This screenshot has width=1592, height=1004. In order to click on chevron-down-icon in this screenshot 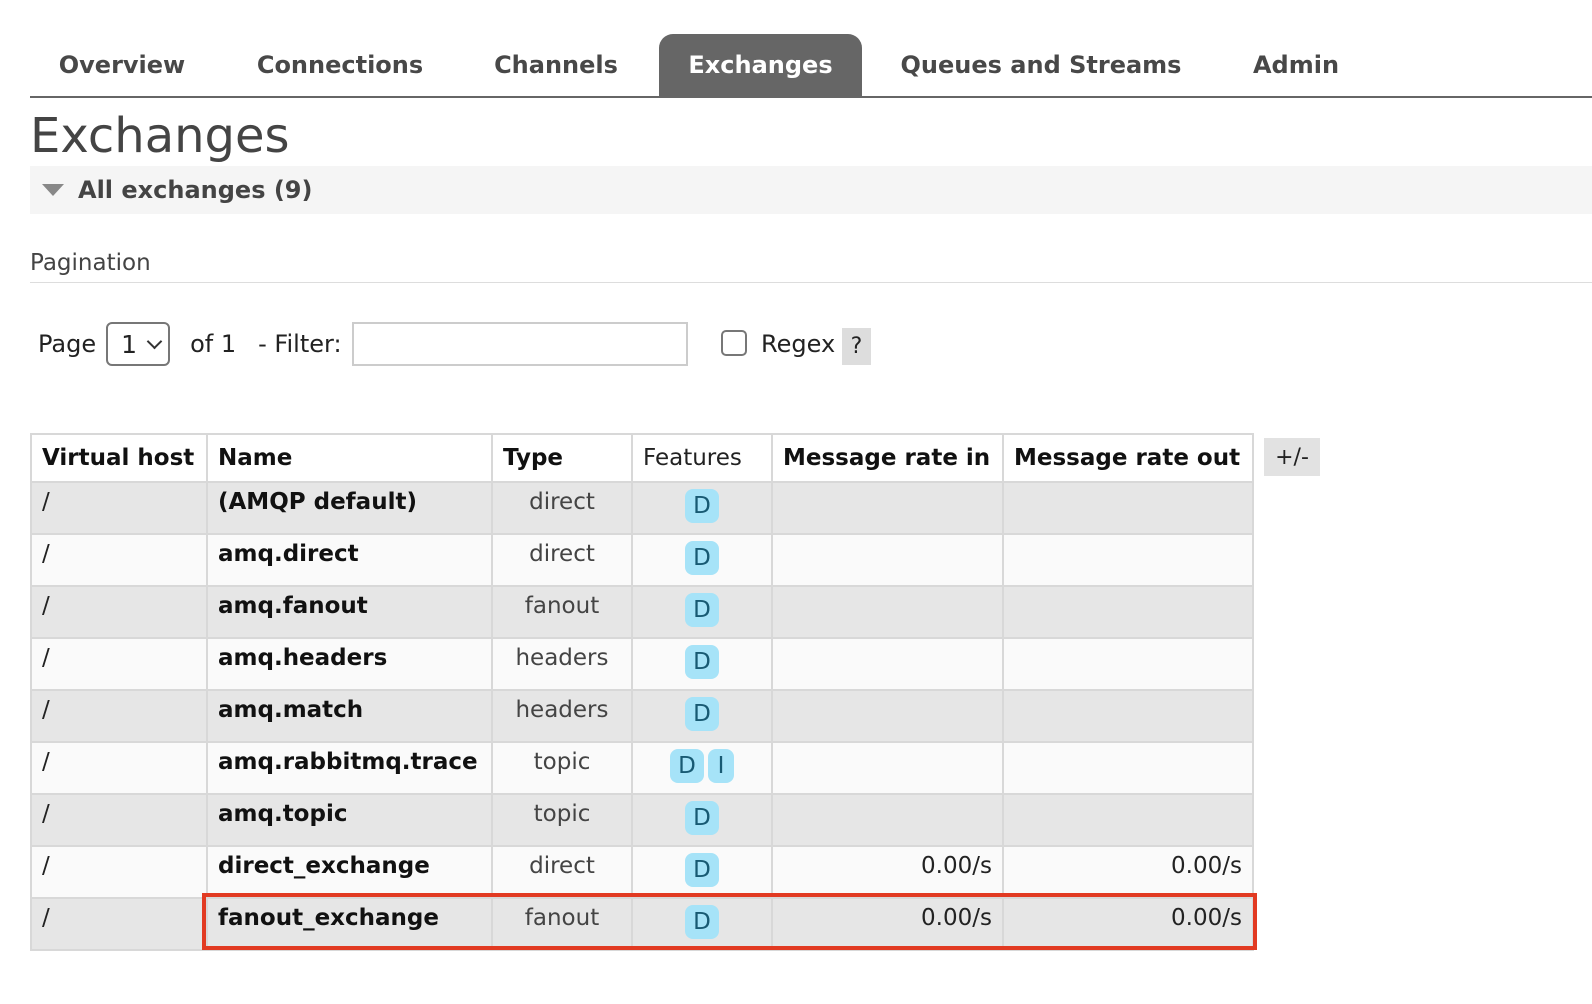, I will do `click(154, 341)`.